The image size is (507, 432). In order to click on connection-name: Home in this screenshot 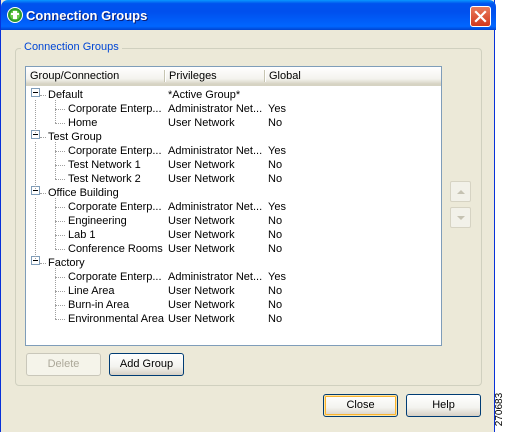, I will do `click(83, 123)`.